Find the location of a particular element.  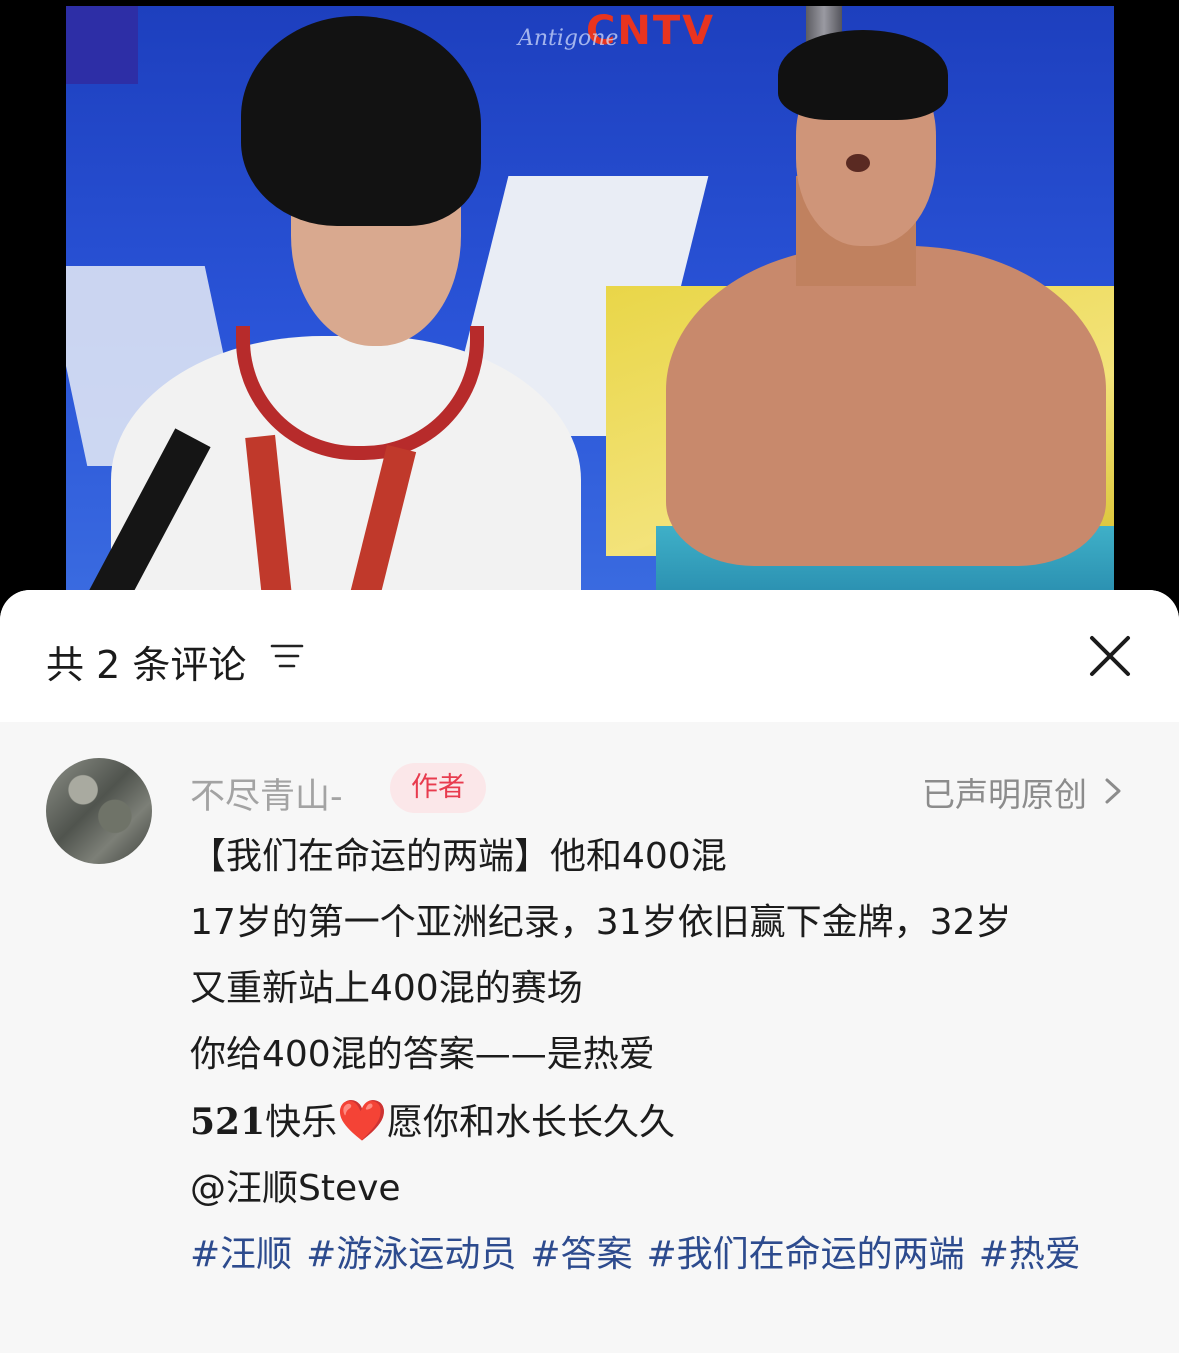

user-mention: @汪顺Steve is located at coordinates (665, 1189).